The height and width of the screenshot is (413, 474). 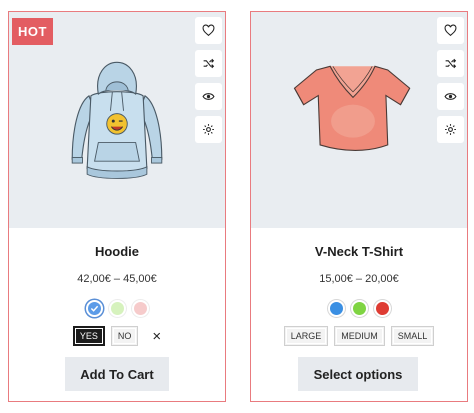 I want to click on product-price: 42,00€ – 45,00€, so click(x=117, y=279).